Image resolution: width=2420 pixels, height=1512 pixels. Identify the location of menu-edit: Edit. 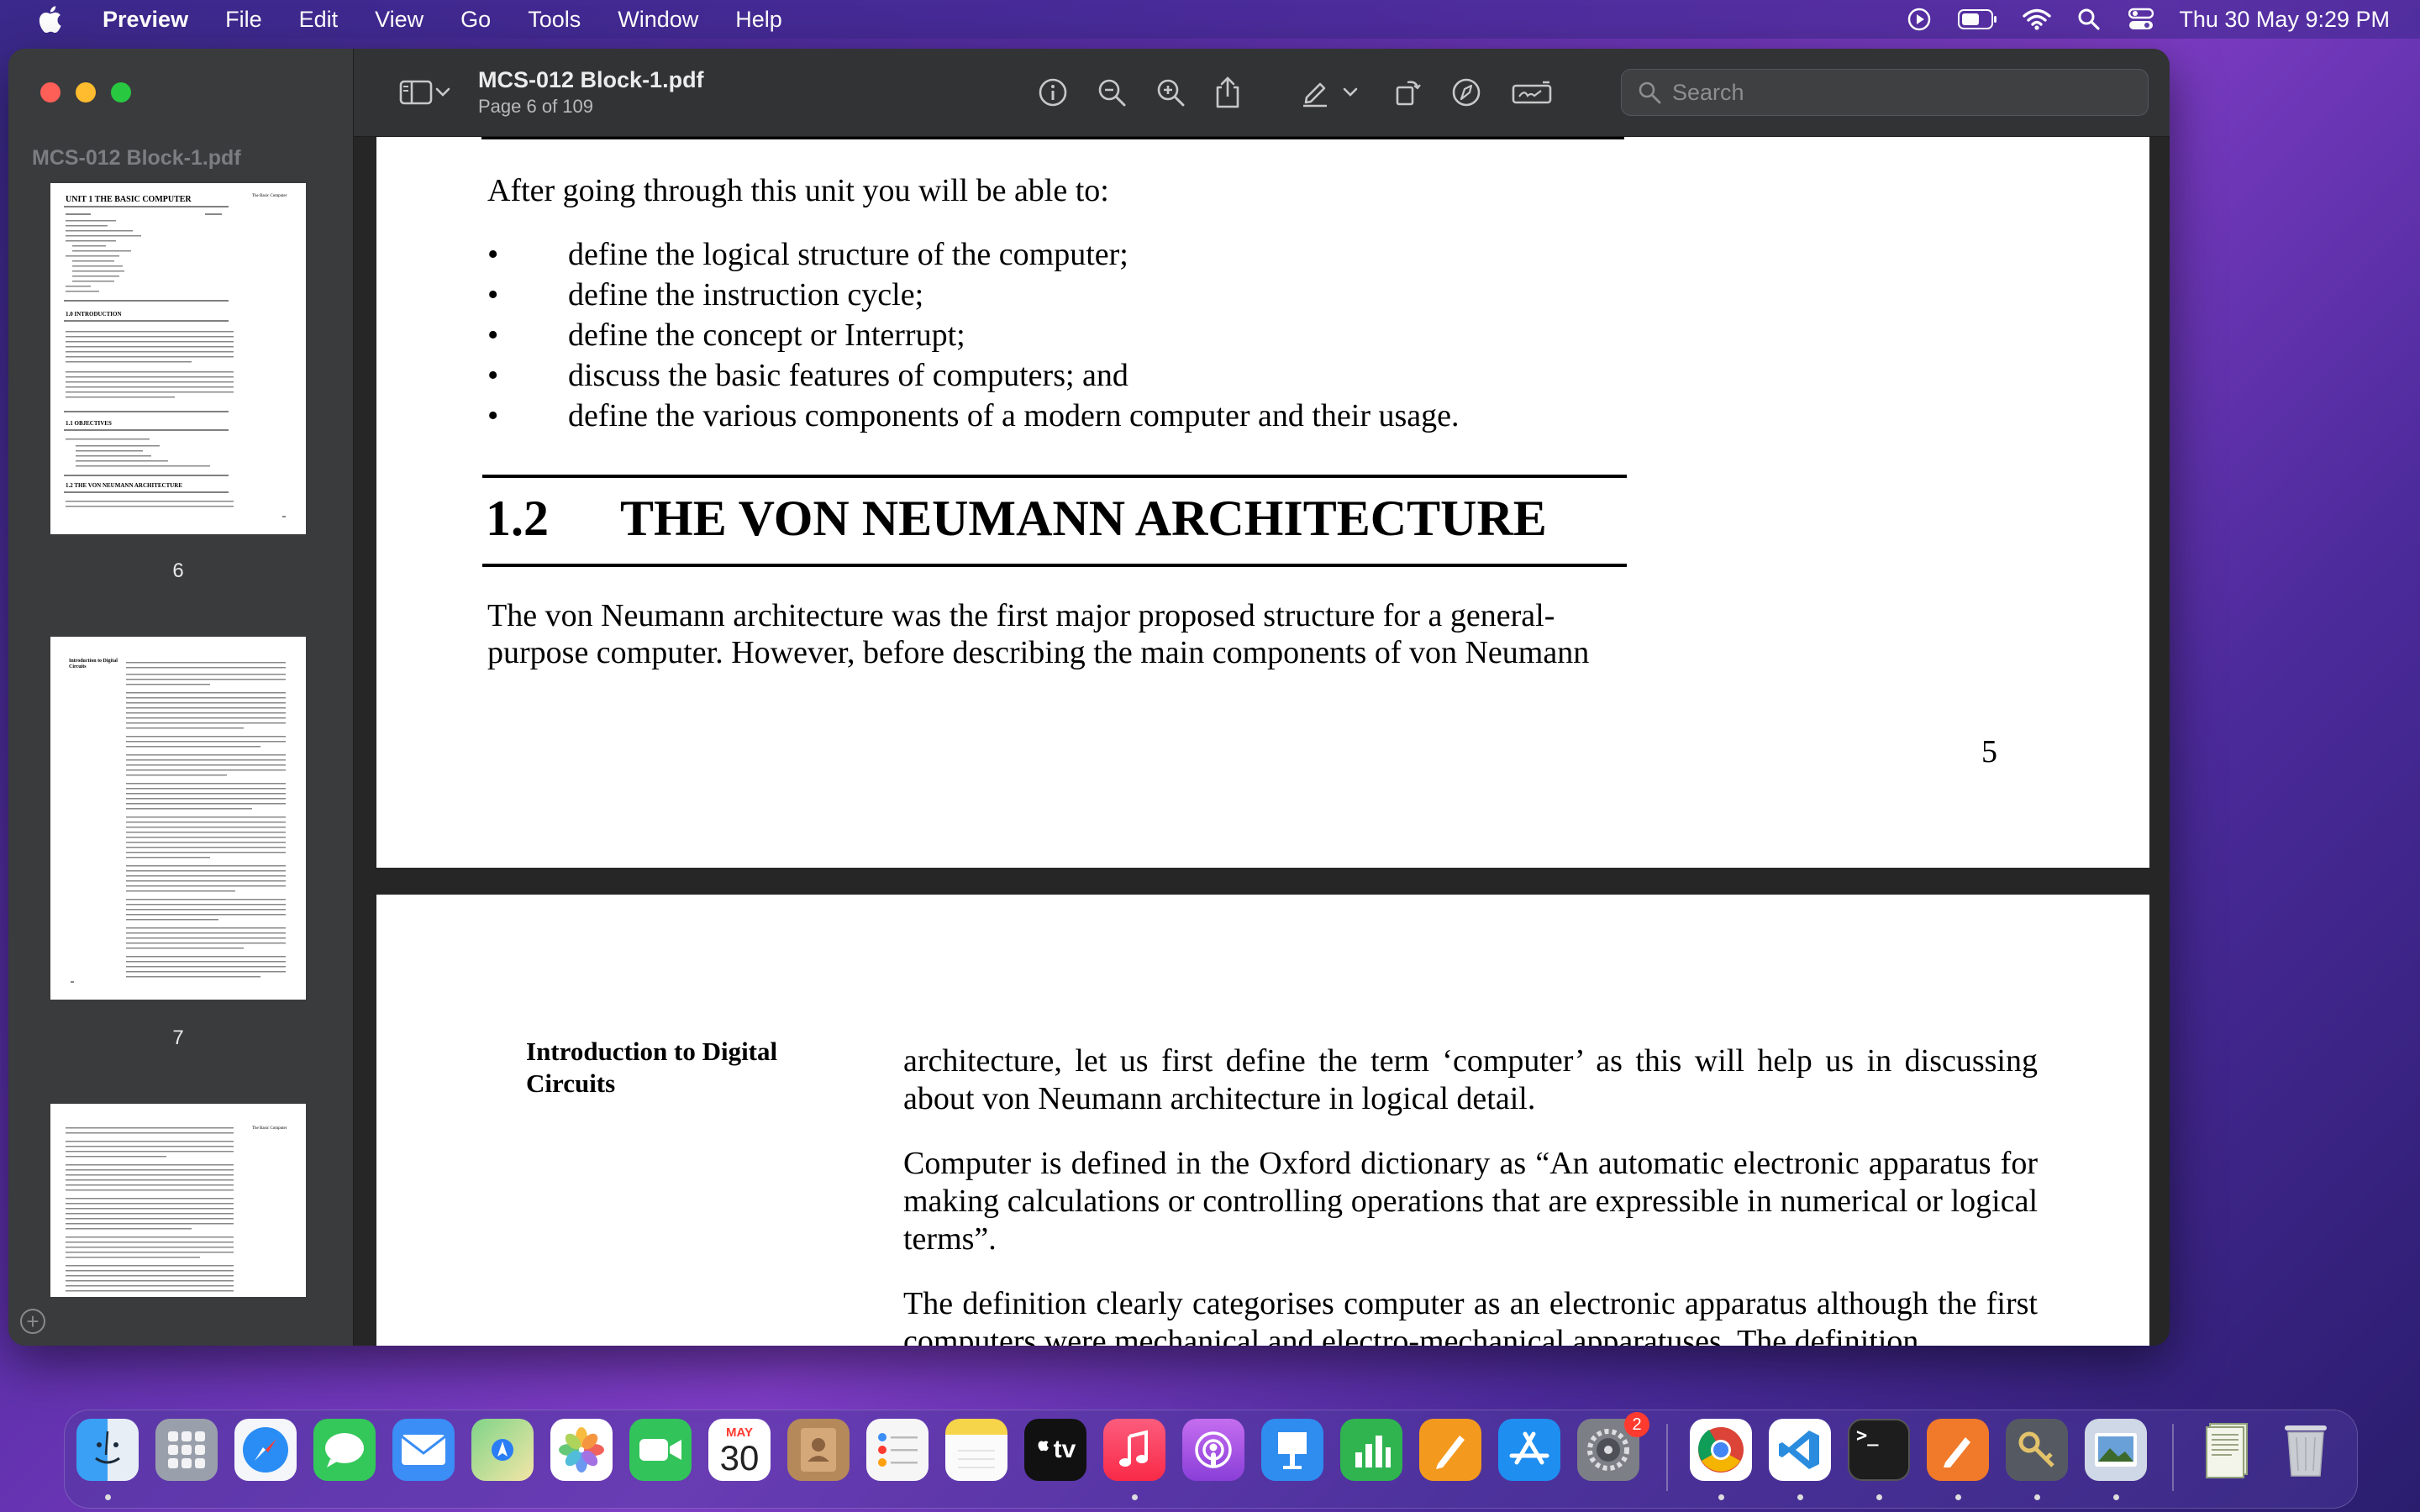
(319, 20).